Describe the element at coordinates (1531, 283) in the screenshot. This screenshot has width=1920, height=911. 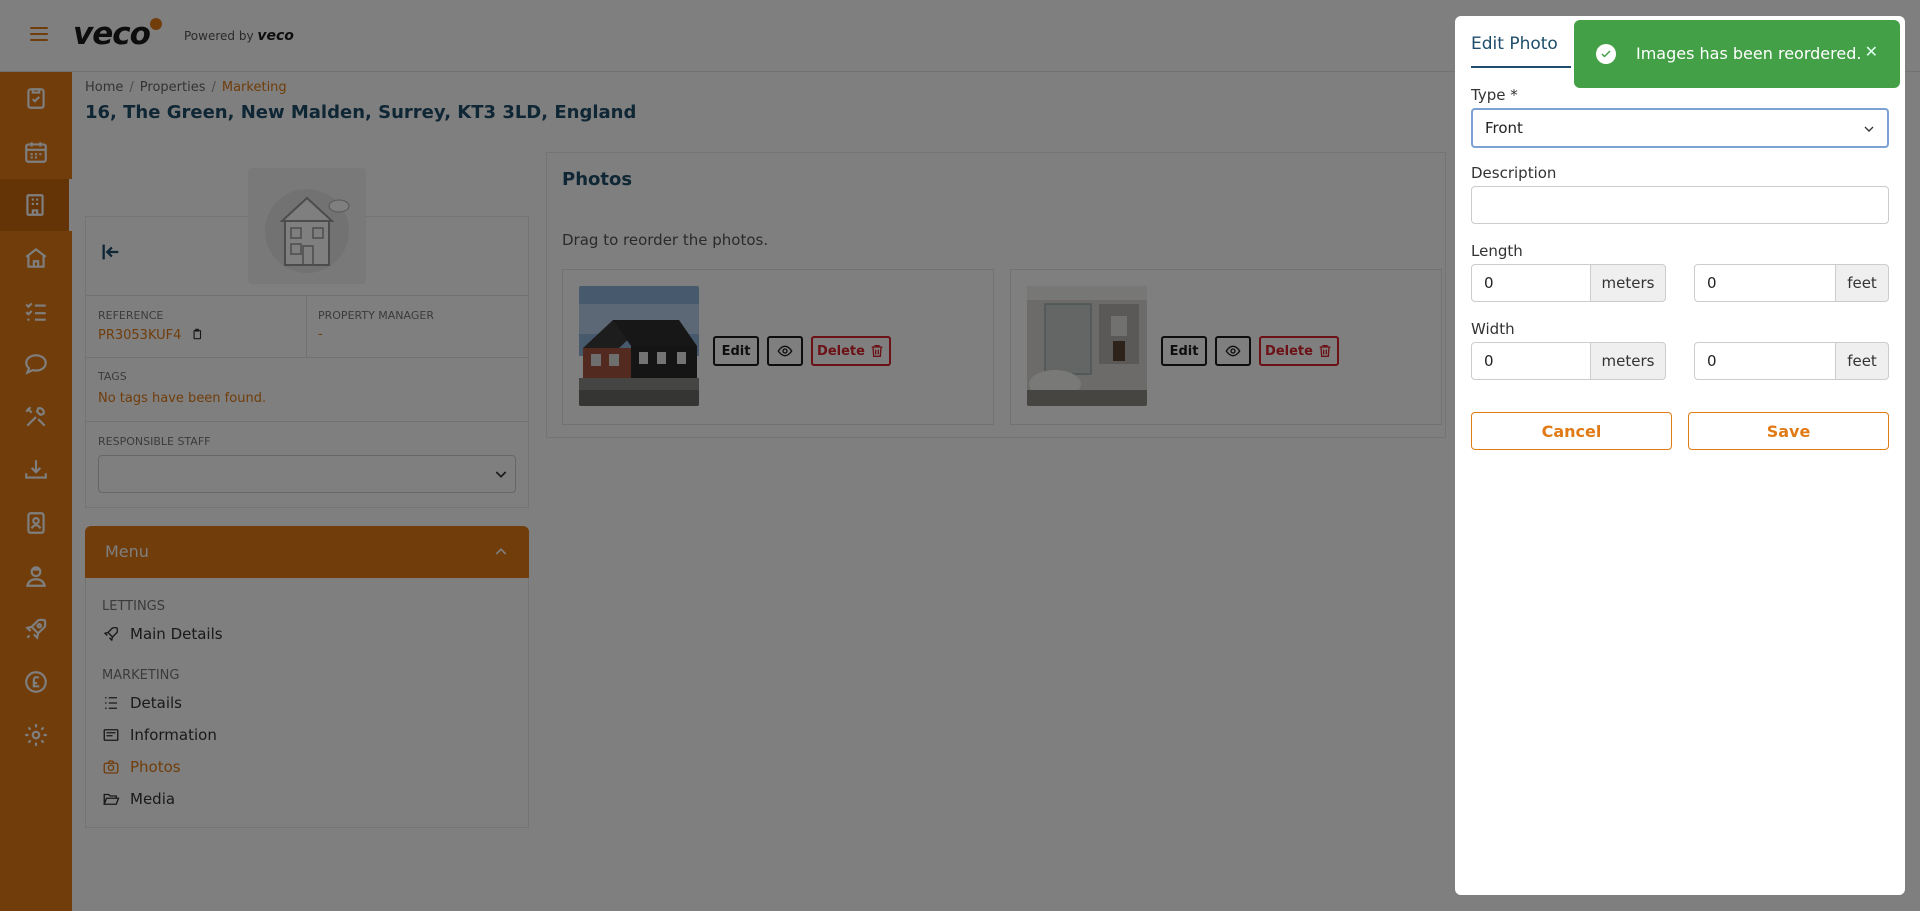
I see `length-meters-input: 0` at that location.